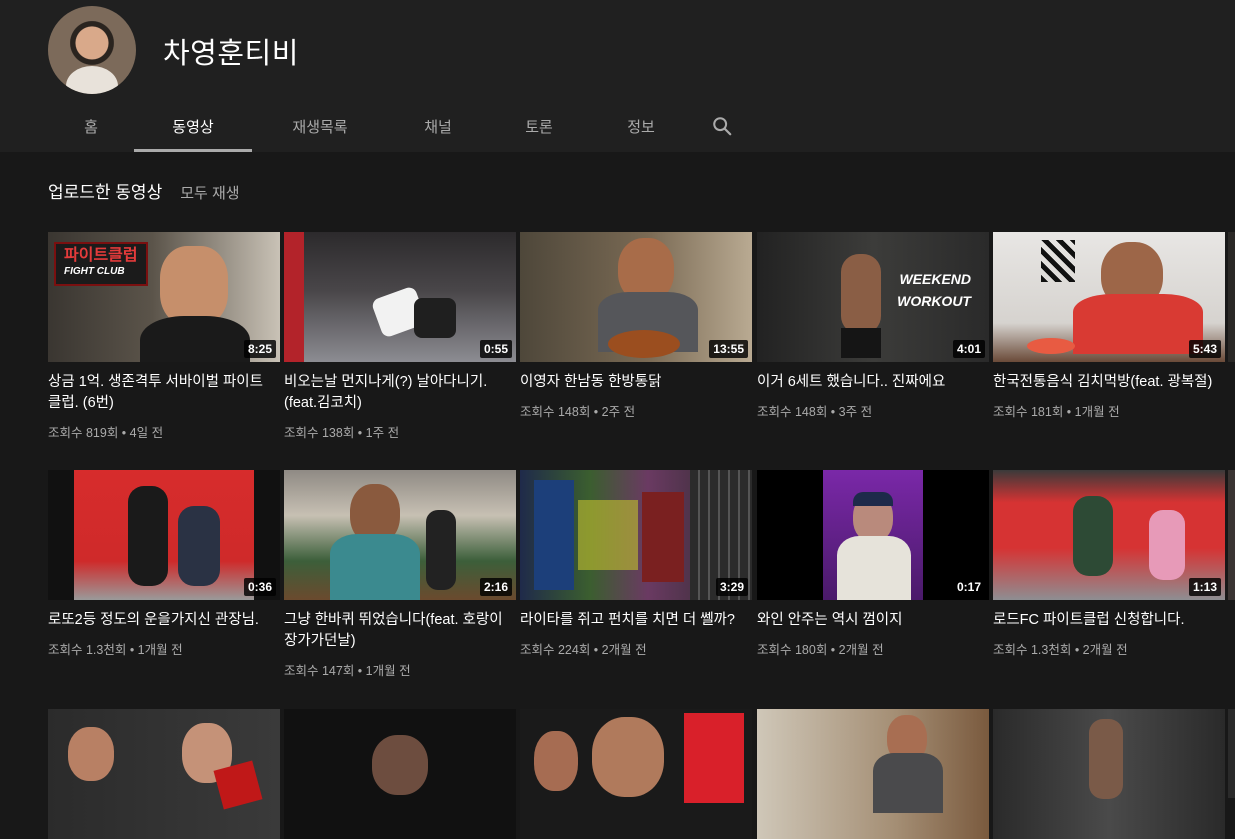  Describe the element at coordinates (115, 650) in the screenshot. I see `video-meta: 조회수 1.3천회 • 1개월 전` at that location.